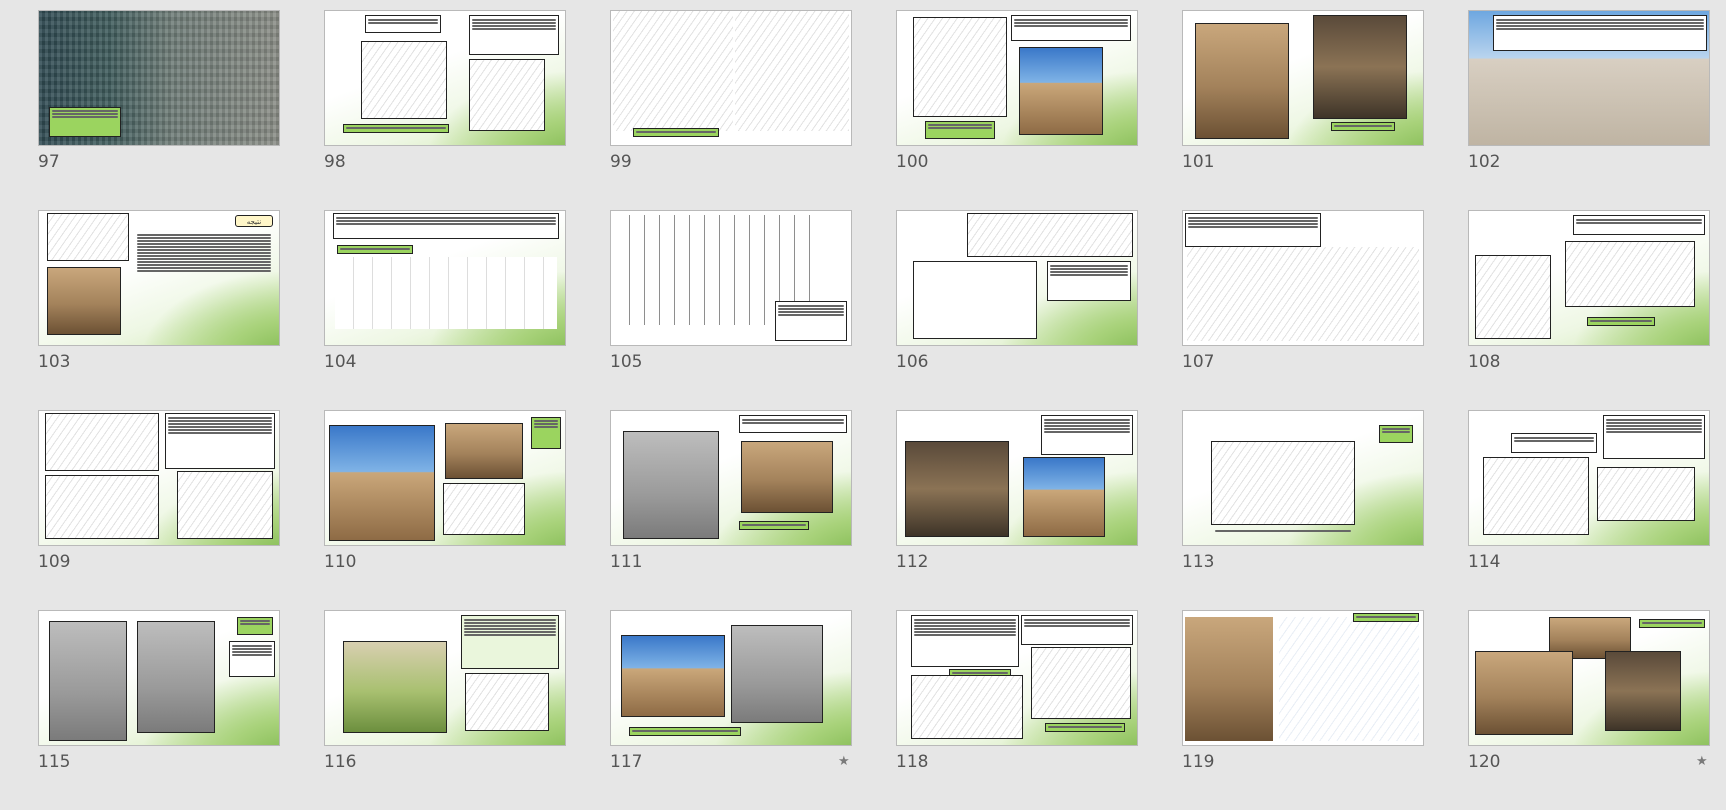 The height and width of the screenshot is (810, 1726). I want to click on slide-number: 98, so click(335, 162).